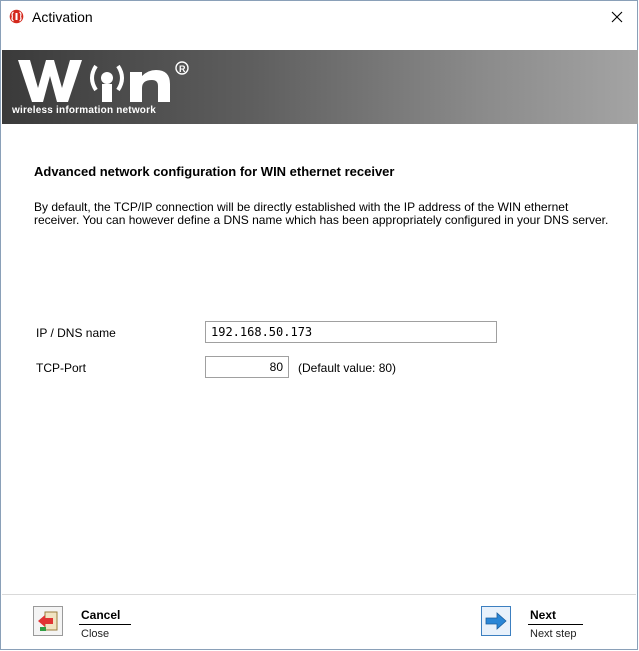 This screenshot has height=651, width=639. I want to click on win-logo: R, so click(103, 81).